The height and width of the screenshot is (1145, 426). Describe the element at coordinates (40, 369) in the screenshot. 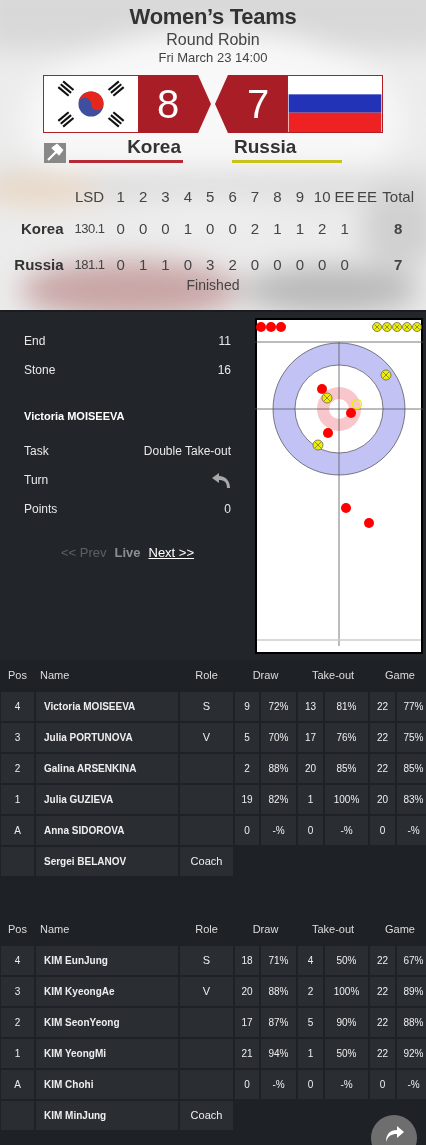

I see `info-label: Stone` at that location.